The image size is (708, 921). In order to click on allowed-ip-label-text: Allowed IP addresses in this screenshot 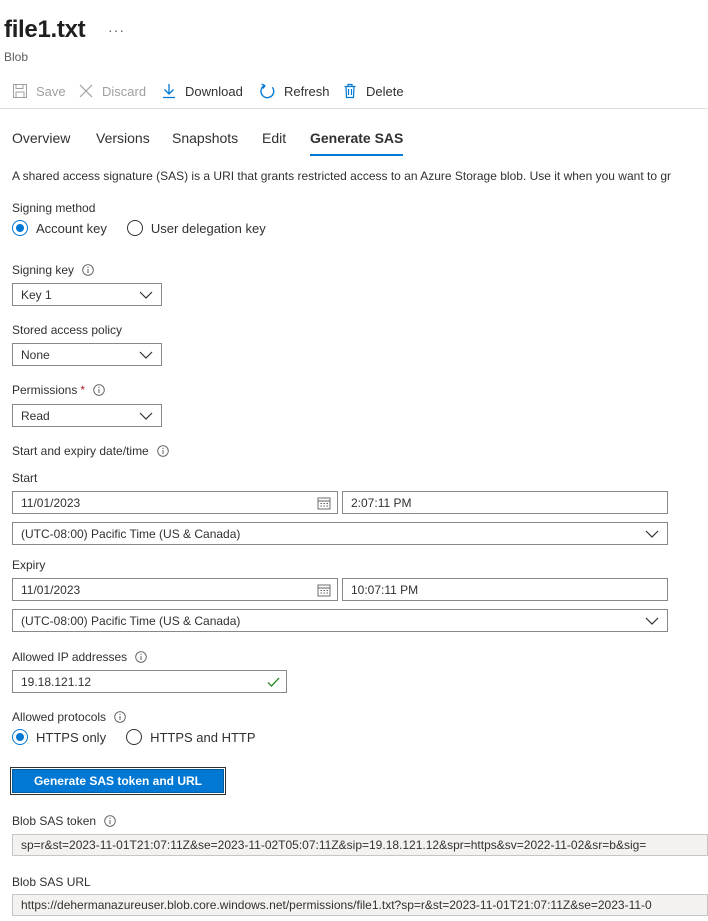, I will do `click(70, 657)`.